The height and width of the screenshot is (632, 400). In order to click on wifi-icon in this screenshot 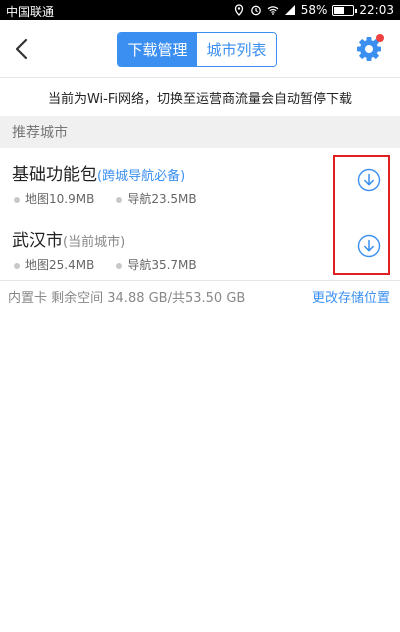, I will do `click(273, 10)`.